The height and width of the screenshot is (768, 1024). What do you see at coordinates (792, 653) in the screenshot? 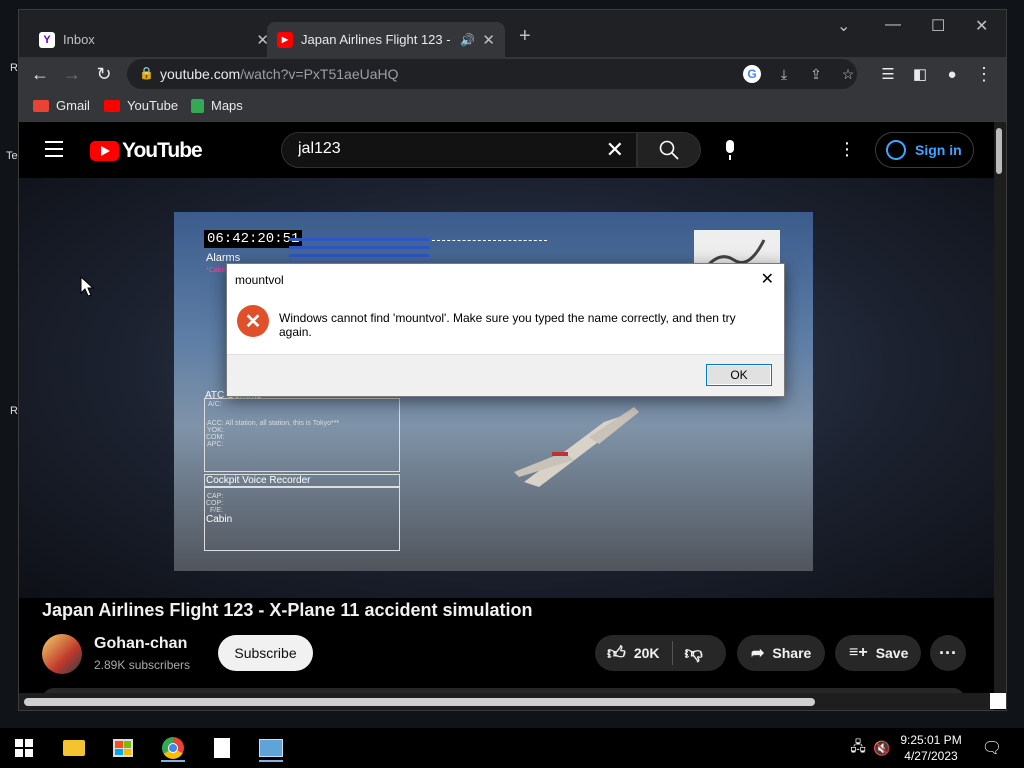
I see `share-label: Share` at bounding box center [792, 653].